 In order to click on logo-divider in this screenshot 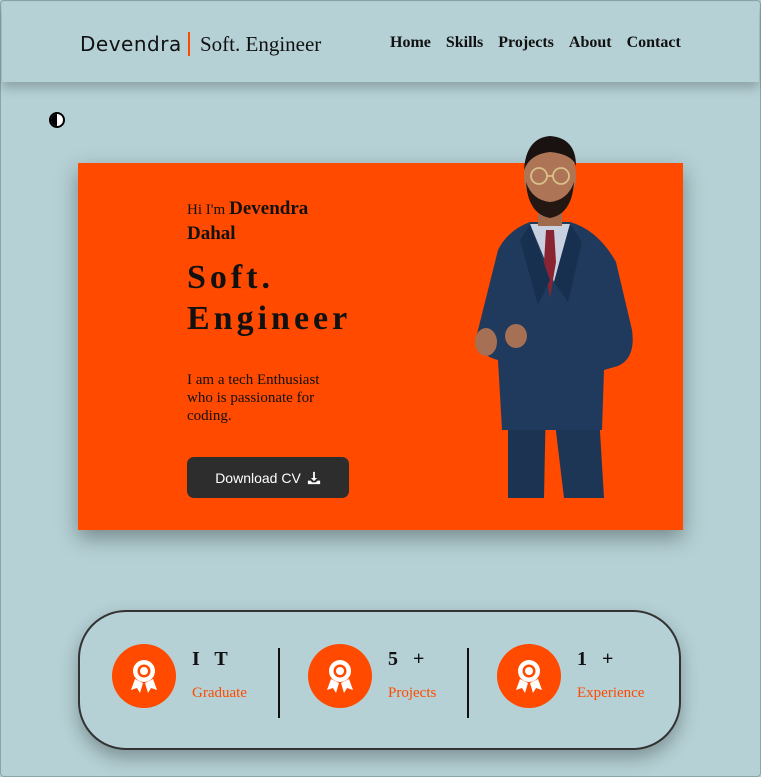, I will do `click(189, 44)`.